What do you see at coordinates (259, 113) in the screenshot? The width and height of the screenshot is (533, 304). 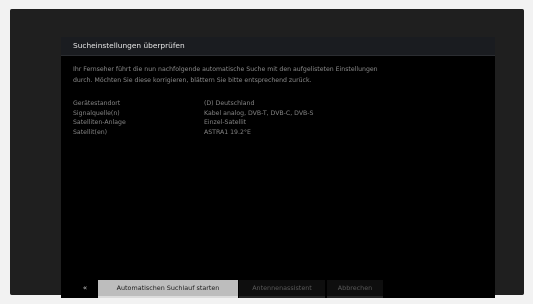 I see `setting-value: Kabel analog, DVB-T, DVB-C, DVB-S` at bounding box center [259, 113].